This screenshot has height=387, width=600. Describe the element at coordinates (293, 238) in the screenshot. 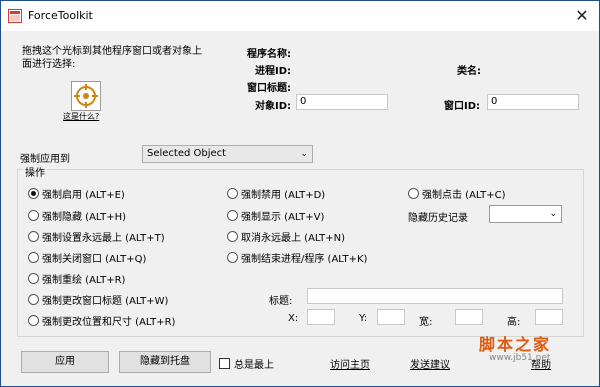

I see `radio-label: 取消永远最上 (ALT+N)` at that location.